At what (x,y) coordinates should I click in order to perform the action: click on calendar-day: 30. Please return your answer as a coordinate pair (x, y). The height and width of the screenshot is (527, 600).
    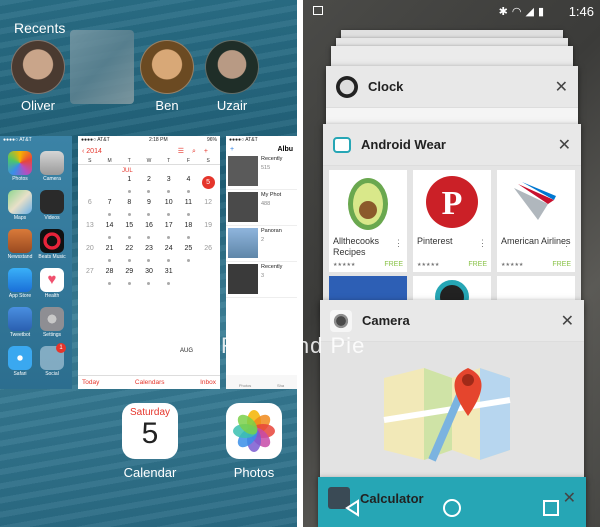
    Looking at the image, I should click on (149, 279).